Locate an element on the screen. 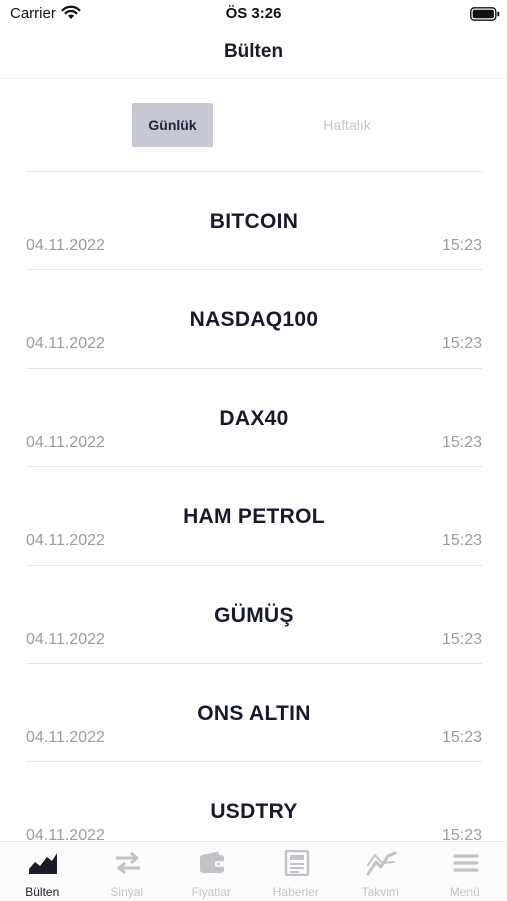 This screenshot has height=901, width=507. bulletin-item-bitcoin: BITCOIN 04.11.2022 15:23 is located at coordinates (254, 221).